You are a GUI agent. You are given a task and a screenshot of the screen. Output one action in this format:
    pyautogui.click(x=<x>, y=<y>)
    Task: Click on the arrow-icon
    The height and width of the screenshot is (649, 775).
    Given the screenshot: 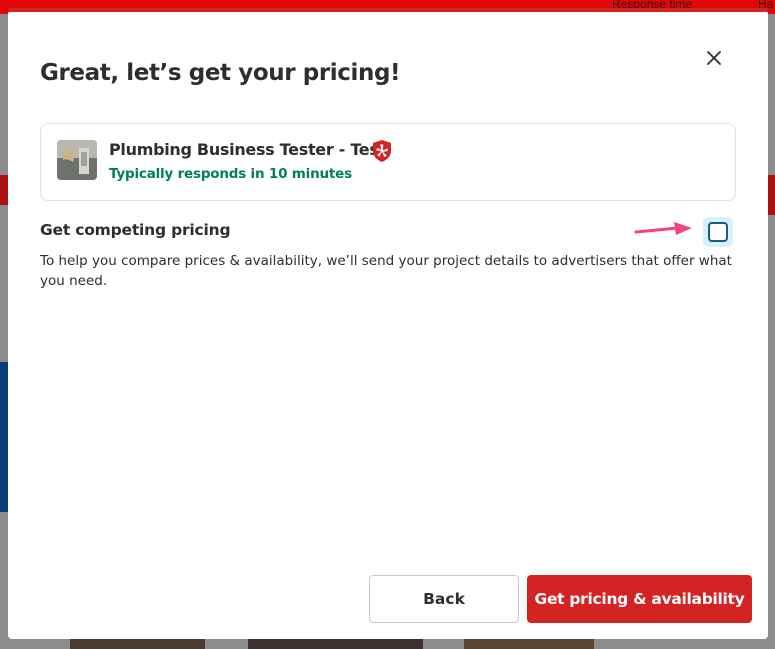 What is the action you would take?
    pyautogui.click(x=663, y=228)
    